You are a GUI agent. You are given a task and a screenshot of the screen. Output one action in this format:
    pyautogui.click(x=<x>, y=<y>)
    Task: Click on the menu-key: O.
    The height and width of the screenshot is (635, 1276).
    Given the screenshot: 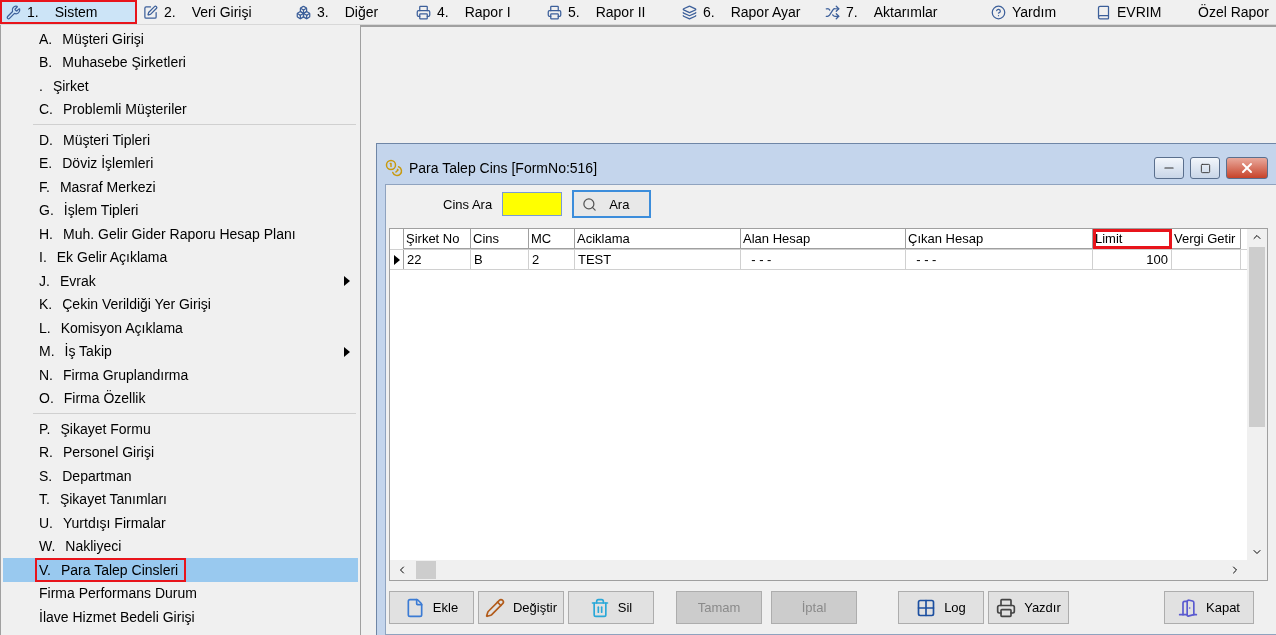 What is the action you would take?
    pyautogui.click(x=46, y=398)
    